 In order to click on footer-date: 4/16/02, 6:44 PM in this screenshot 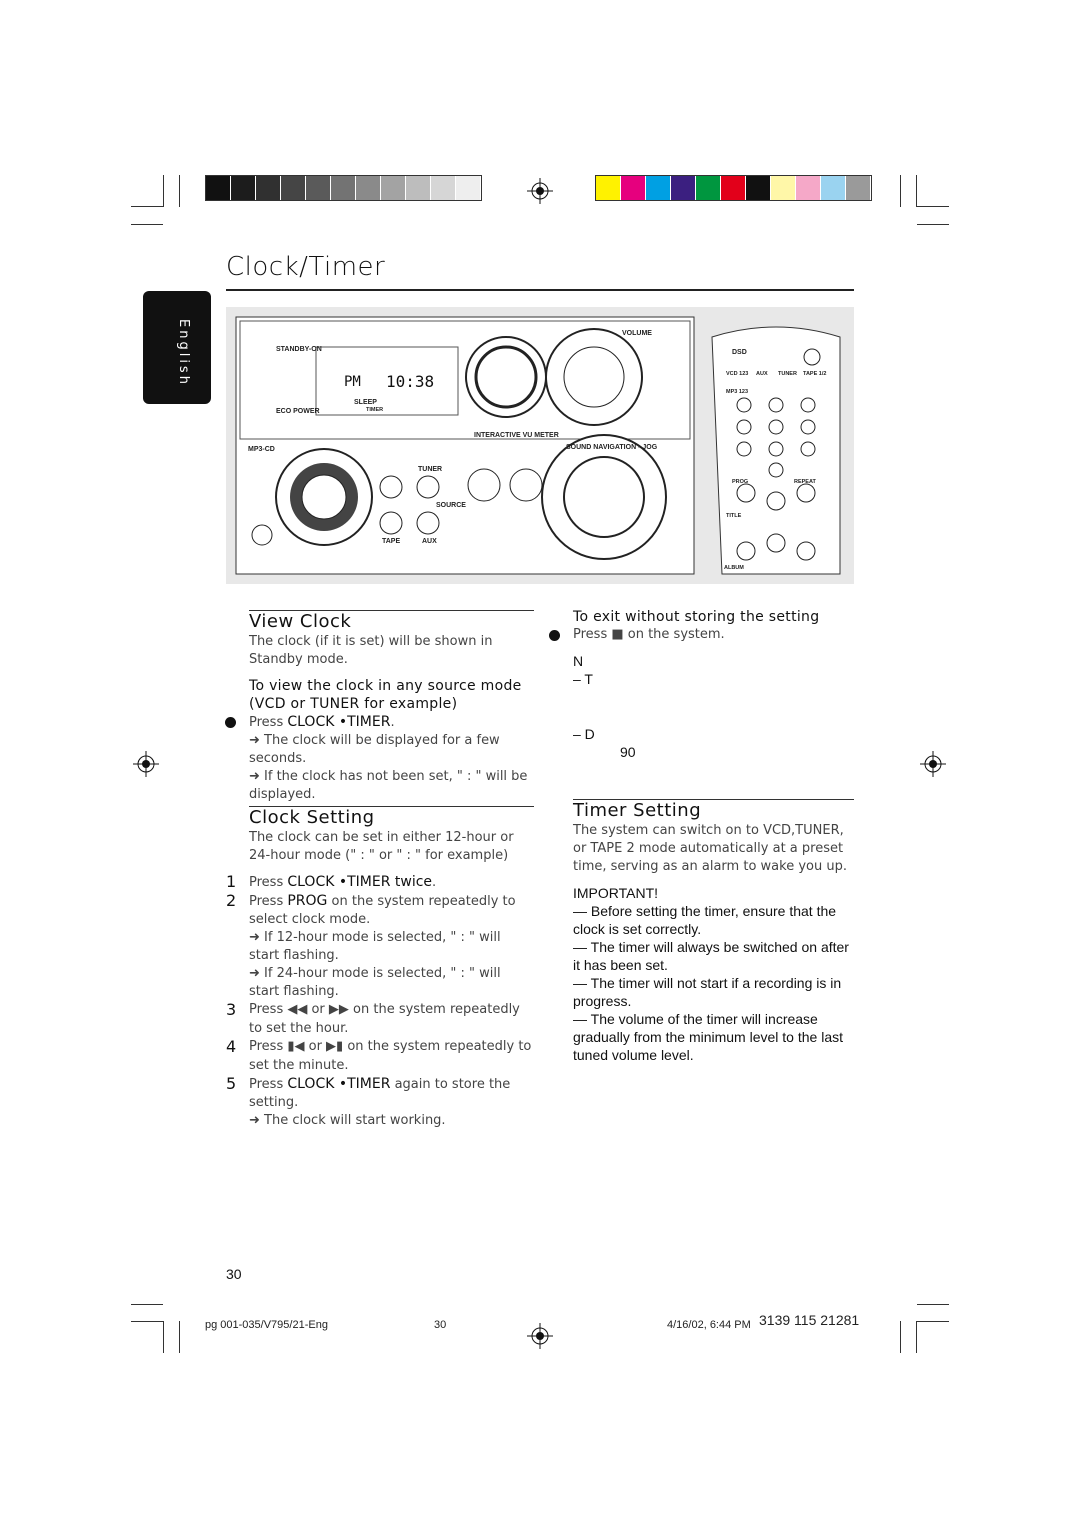, I will do `click(709, 1325)`.